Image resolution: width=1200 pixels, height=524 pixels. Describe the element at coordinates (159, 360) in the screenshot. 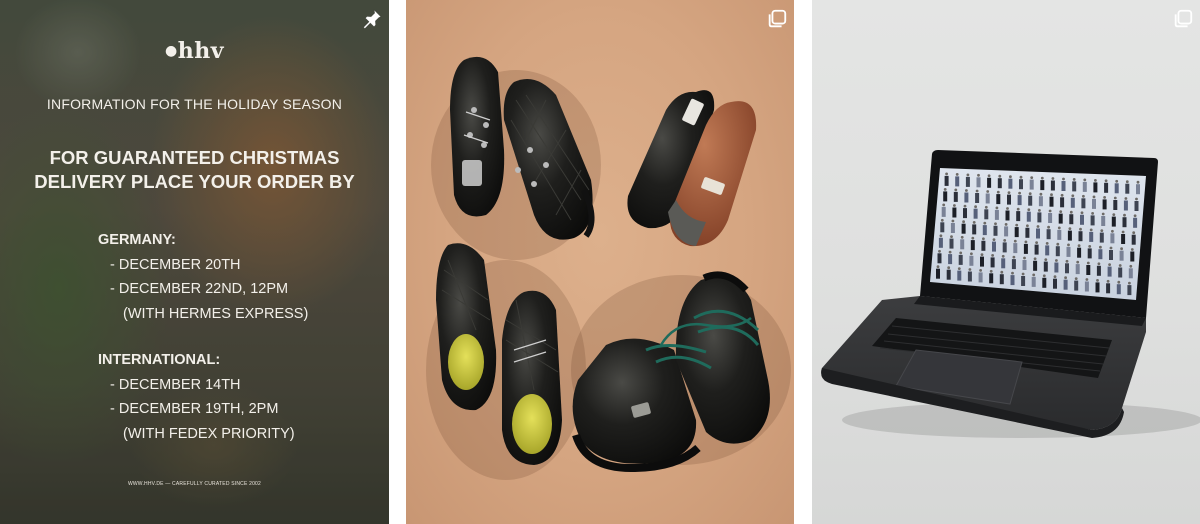

I see `region-title: INTERNATIONAL:` at that location.